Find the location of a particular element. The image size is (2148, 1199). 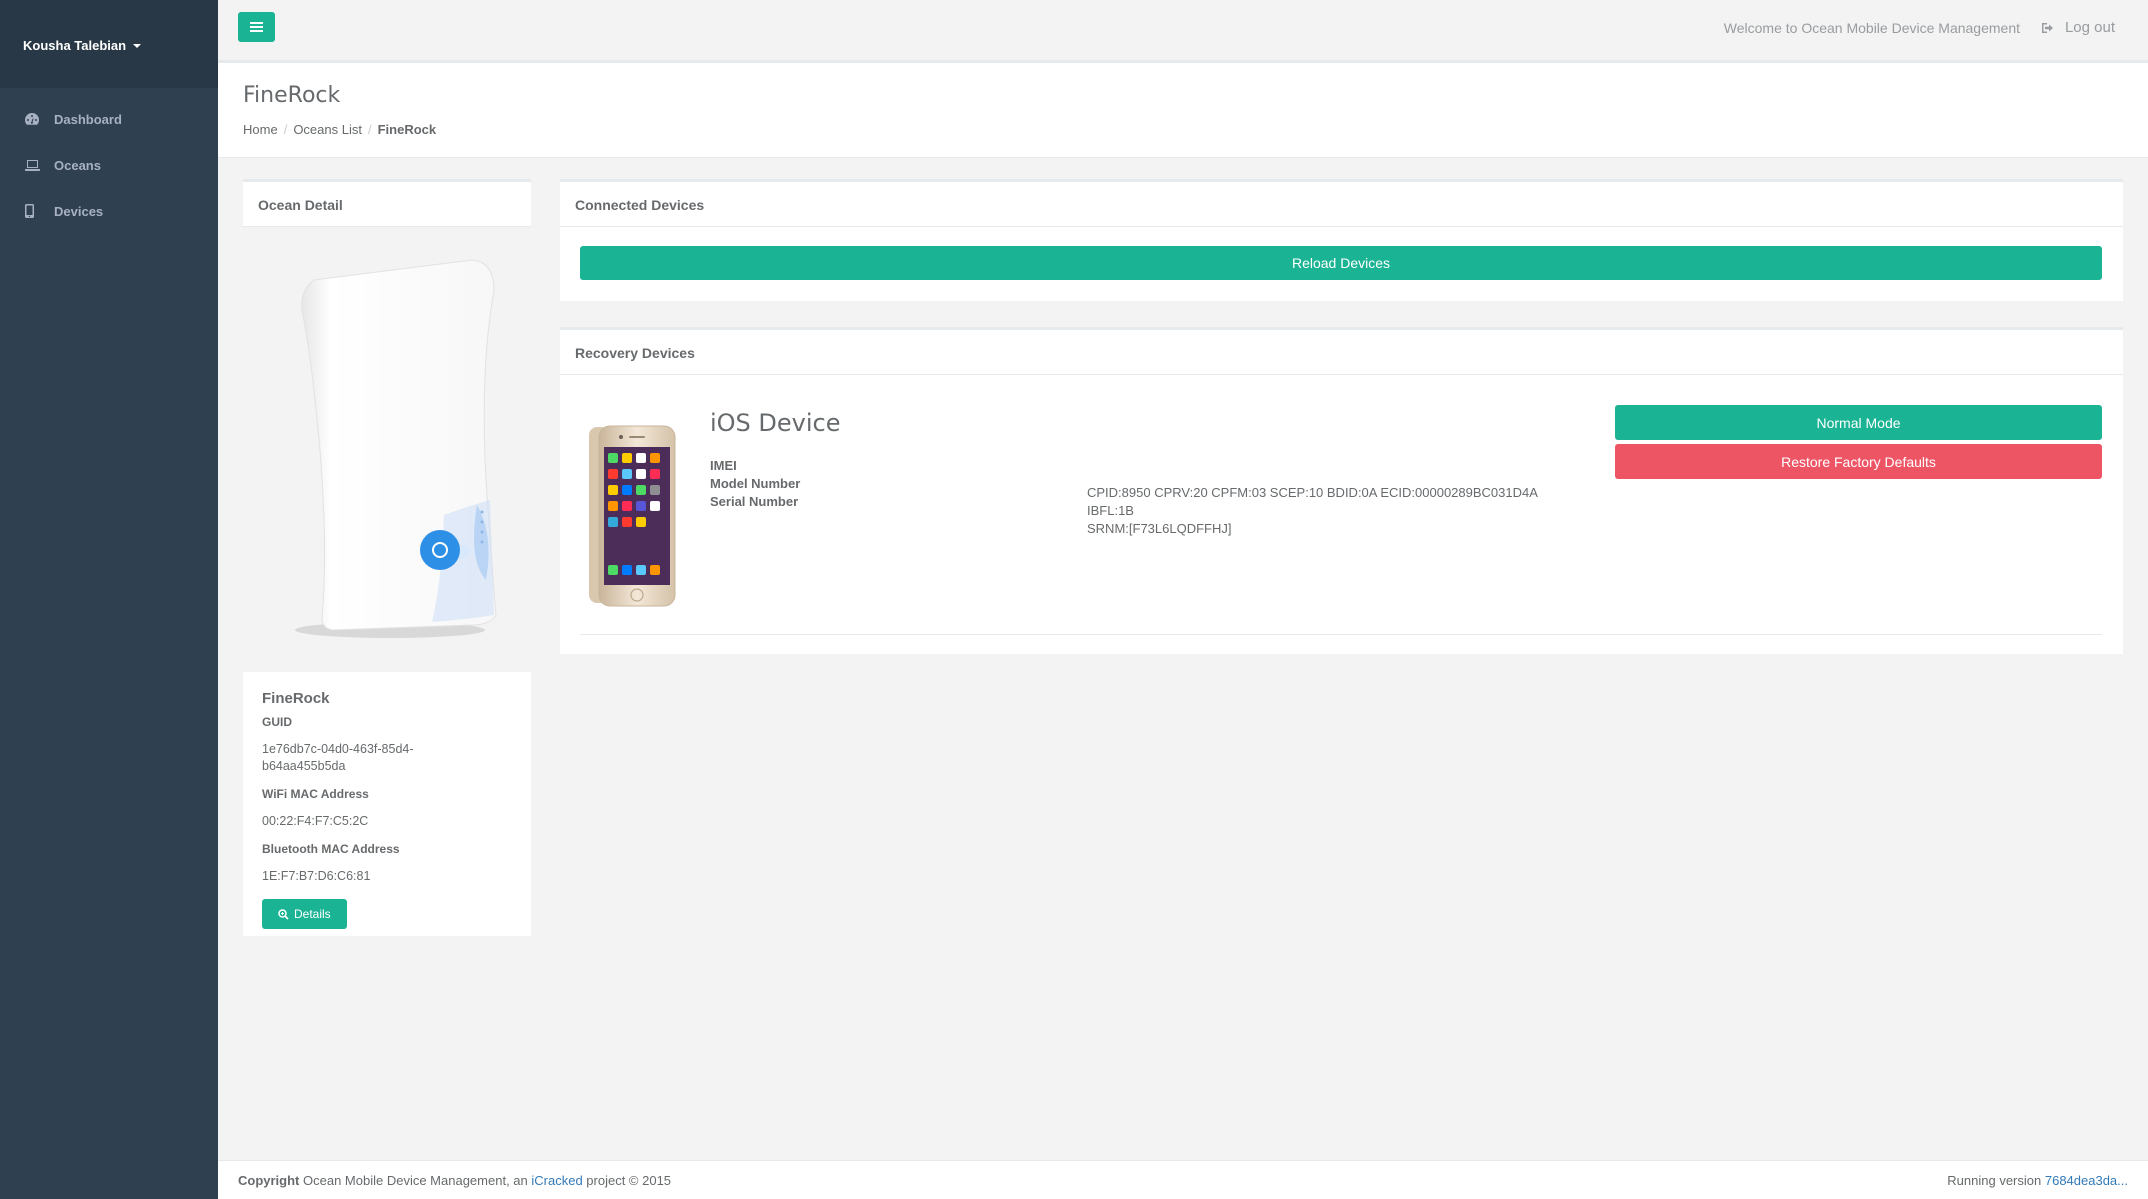

sidebar-item-oceans: Oceans is located at coordinates (109, 165).